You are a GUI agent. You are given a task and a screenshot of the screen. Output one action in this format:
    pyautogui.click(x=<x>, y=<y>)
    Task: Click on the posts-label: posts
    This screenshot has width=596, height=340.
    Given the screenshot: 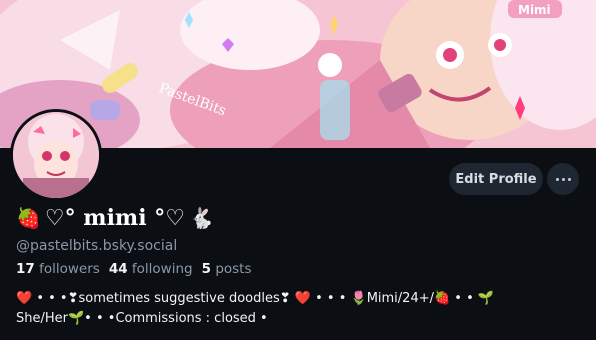 What is the action you would take?
    pyautogui.click(x=233, y=269)
    